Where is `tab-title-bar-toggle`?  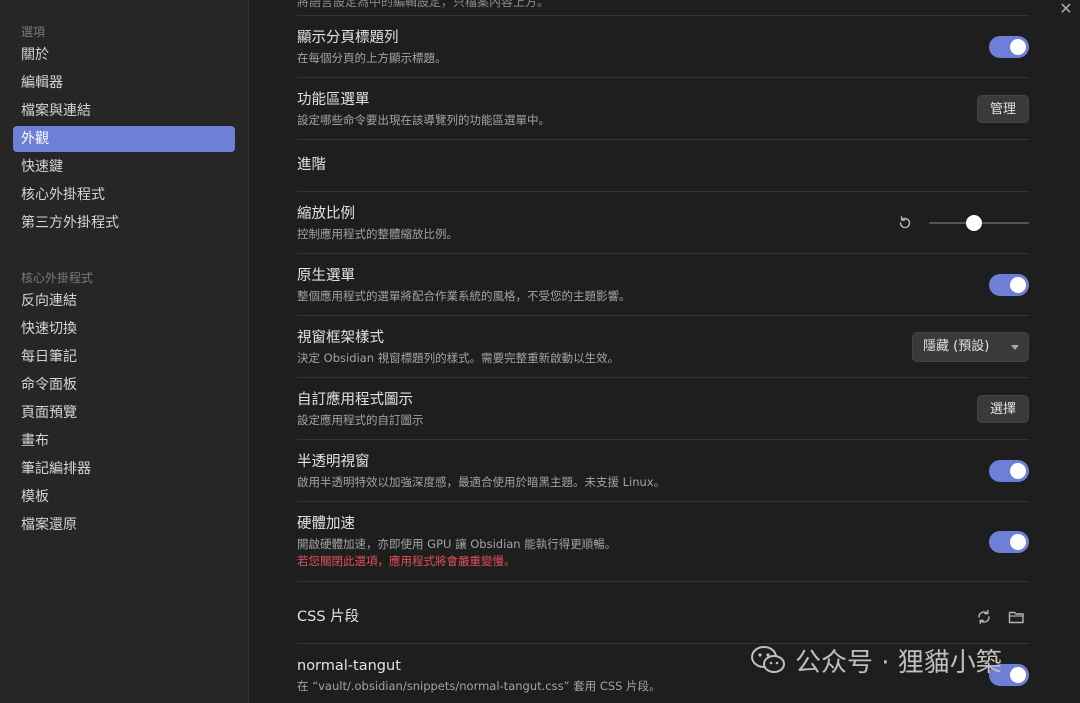
tab-title-bar-toggle is located at coordinates (1009, 46).